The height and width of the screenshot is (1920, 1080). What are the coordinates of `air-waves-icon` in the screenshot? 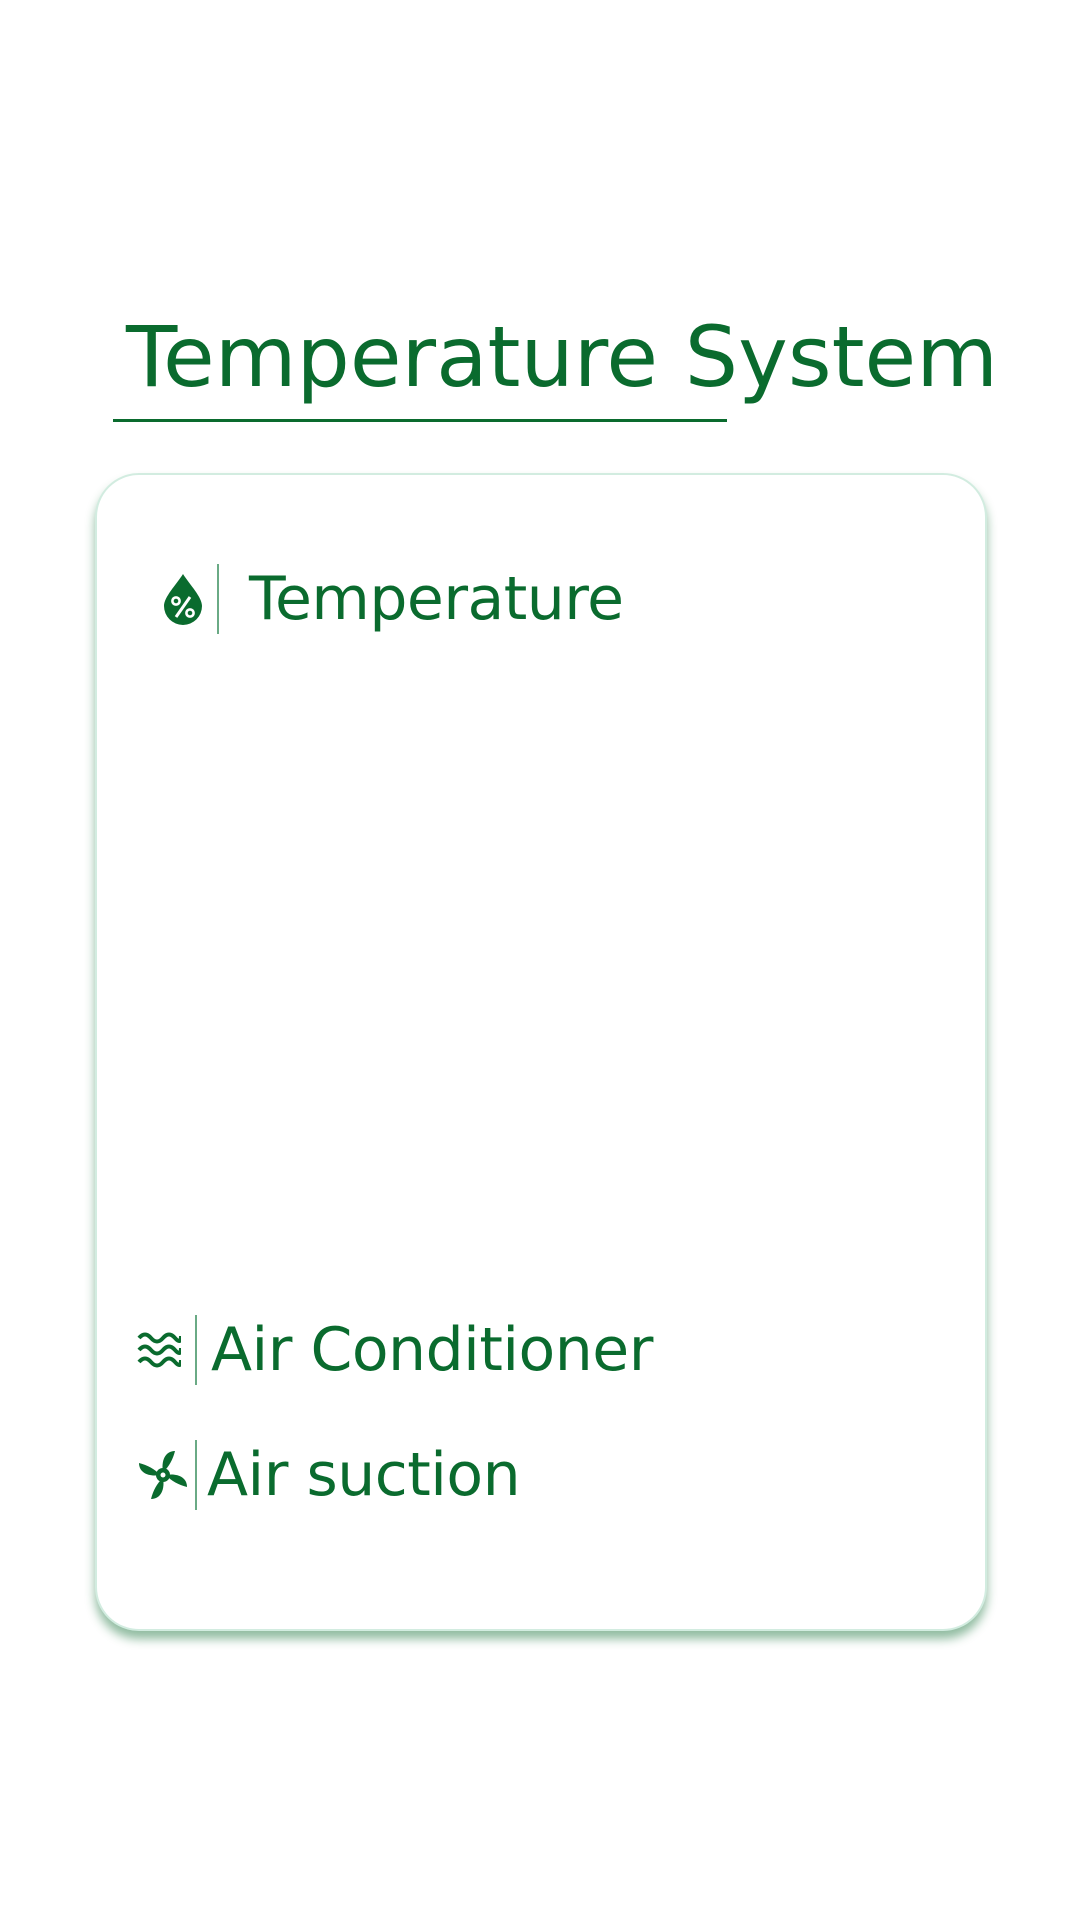 It's located at (159, 1350).